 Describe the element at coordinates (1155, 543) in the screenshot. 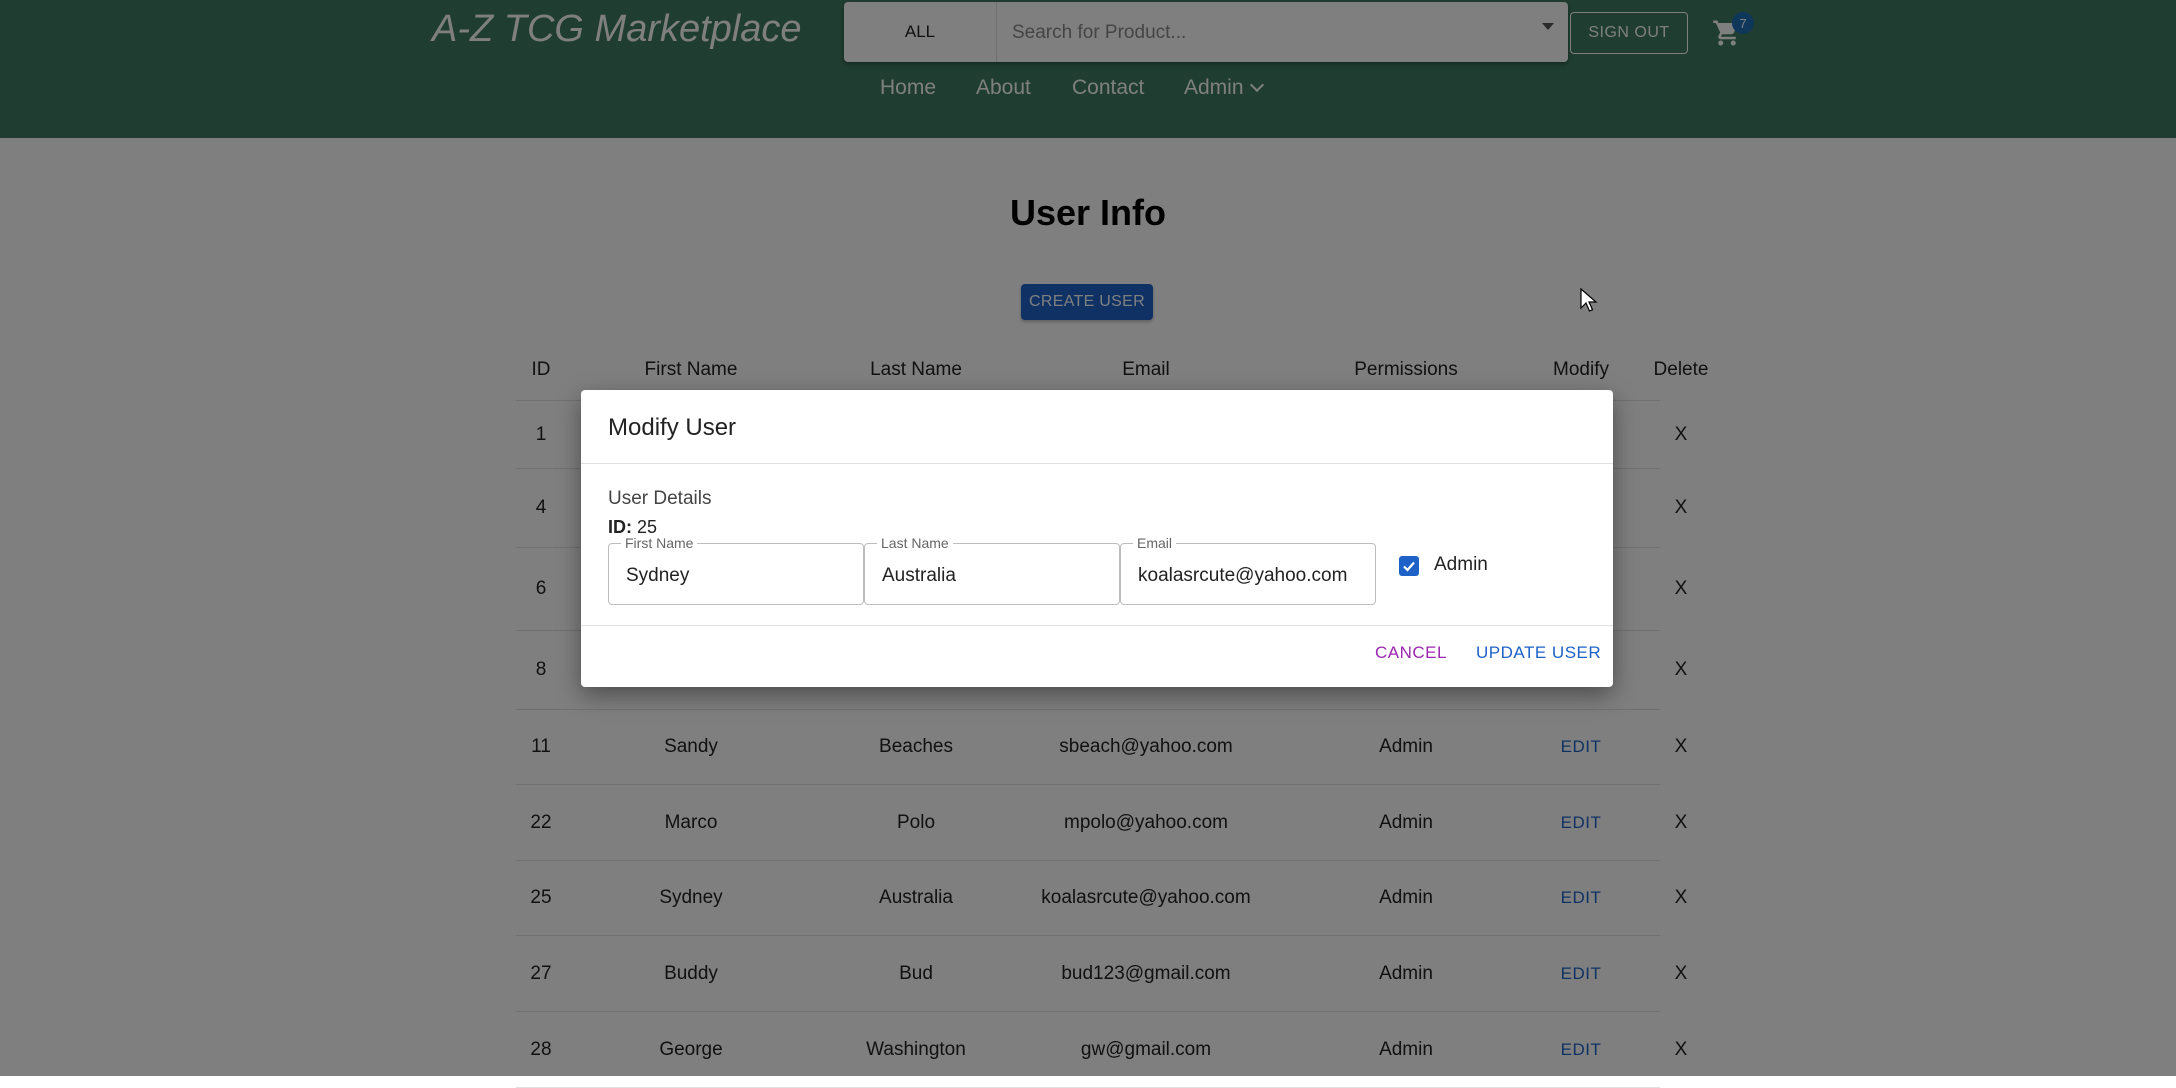

I see `email-label: Email` at that location.